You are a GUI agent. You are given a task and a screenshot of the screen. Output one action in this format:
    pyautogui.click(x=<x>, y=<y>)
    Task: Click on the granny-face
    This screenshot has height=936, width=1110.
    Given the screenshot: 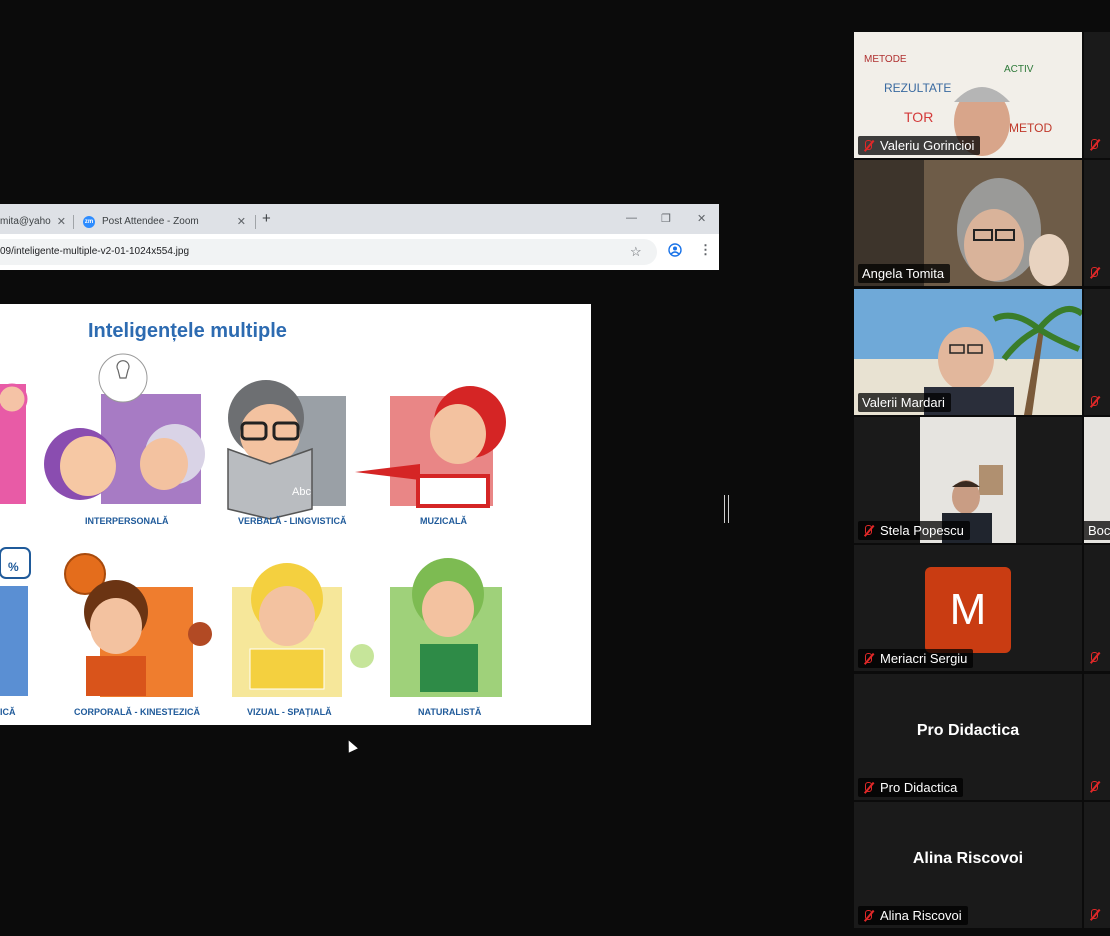 What is the action you would take?
    pyautogui.click(x=164, y=464)
    